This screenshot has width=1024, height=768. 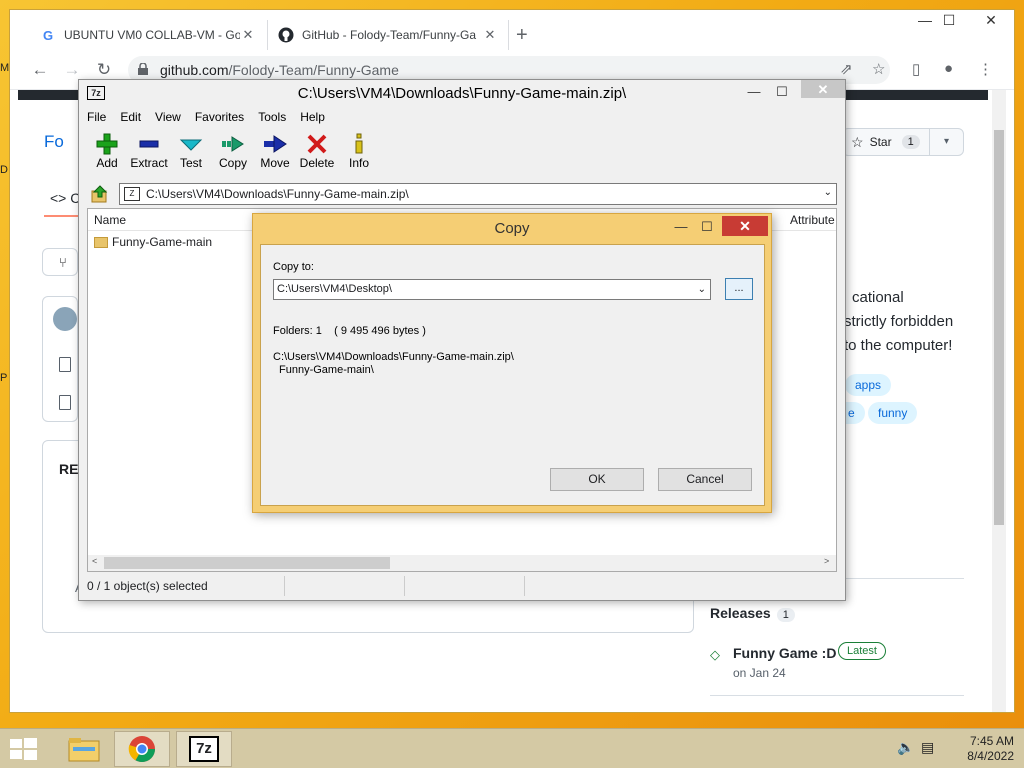 I want to click on back-button: ←, so click(x=40, y=70).